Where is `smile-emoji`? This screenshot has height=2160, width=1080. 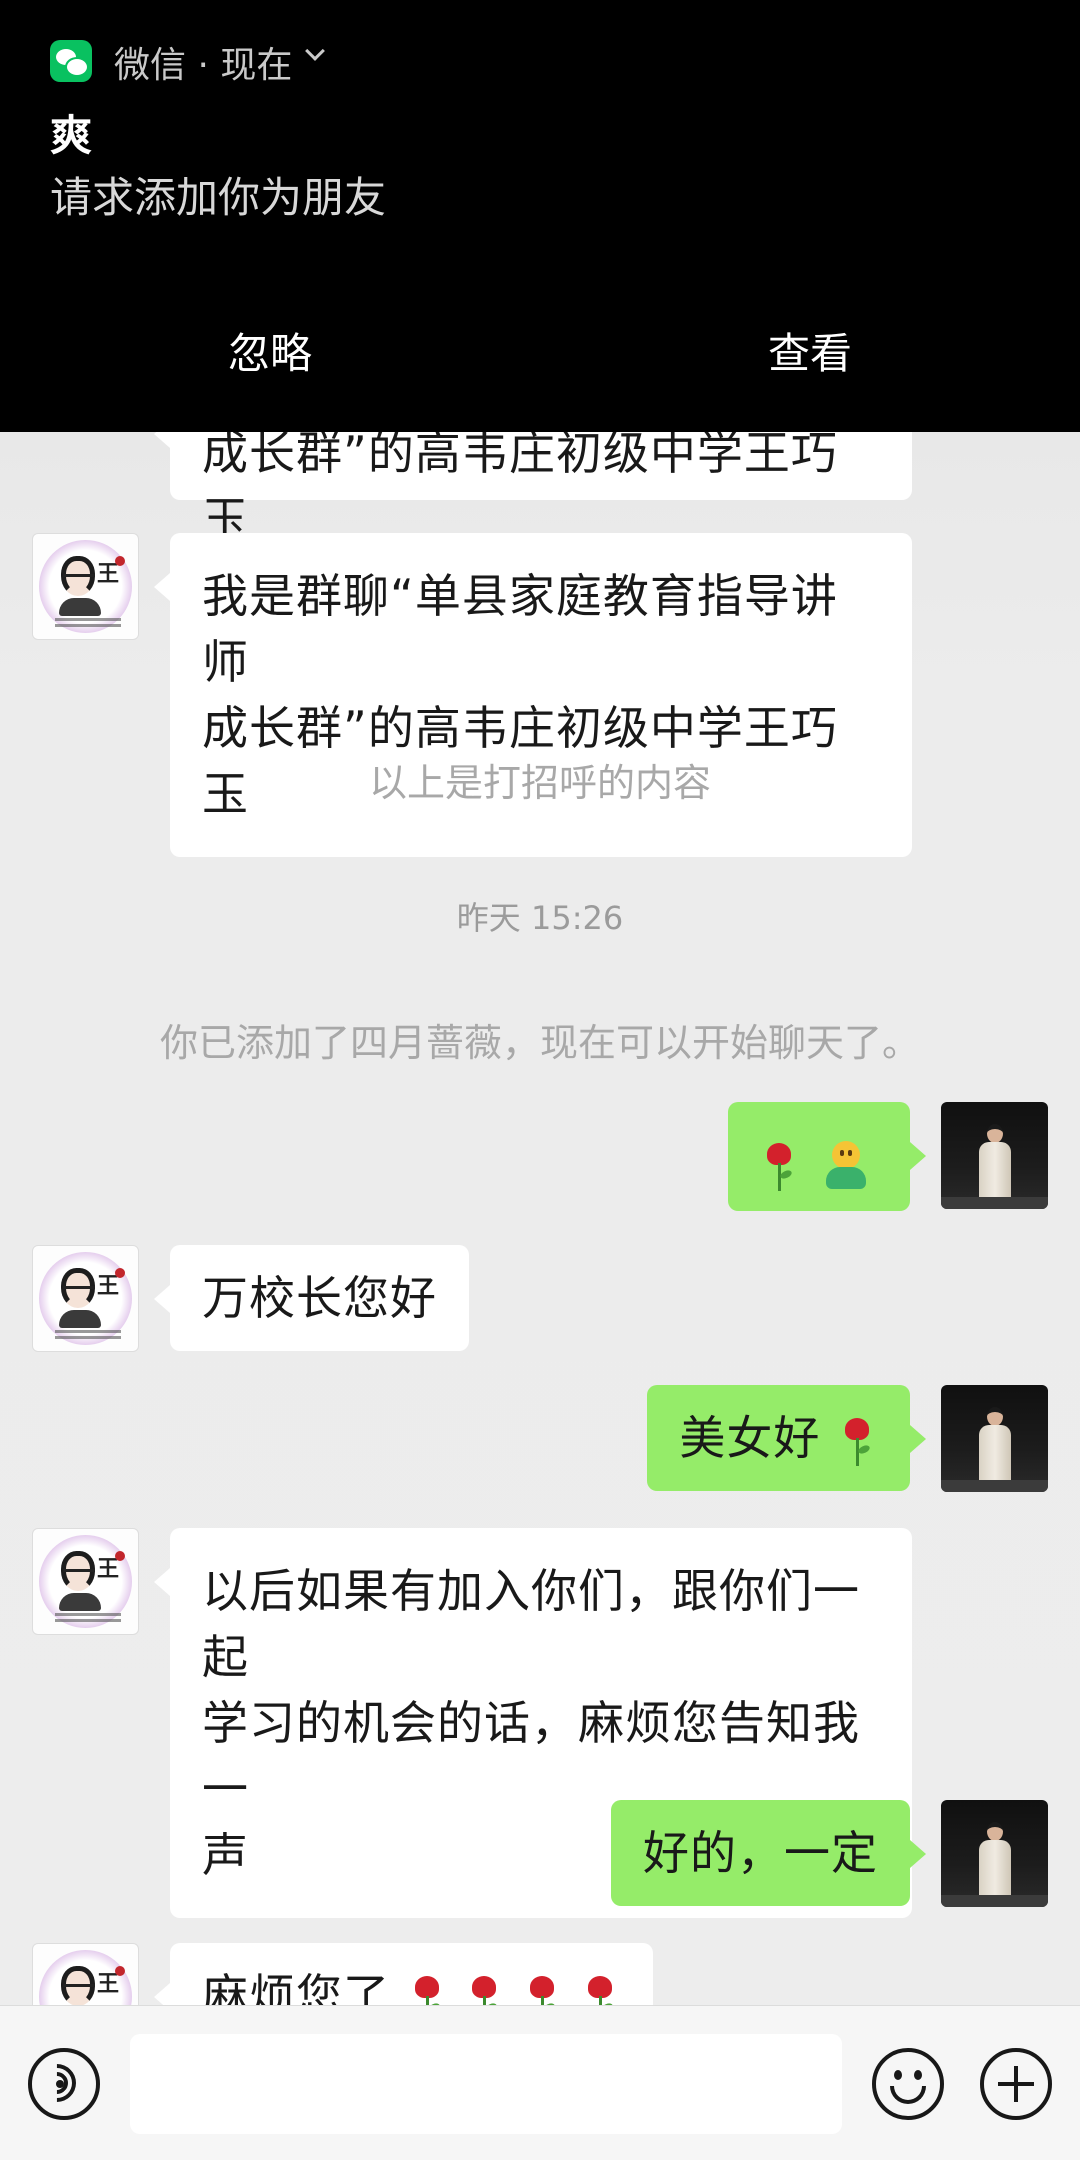
smile-emoji is located at coordinates (846, 1166).